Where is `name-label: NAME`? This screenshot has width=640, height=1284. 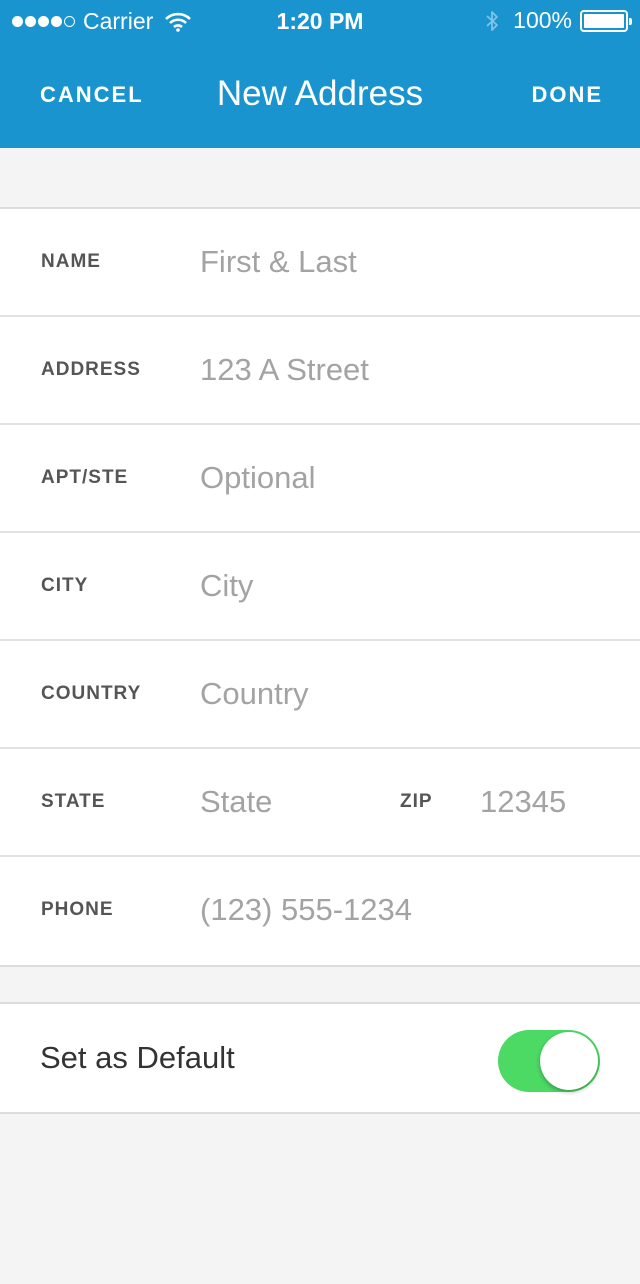
name-label: NAME is located at coordinates (71, 261).